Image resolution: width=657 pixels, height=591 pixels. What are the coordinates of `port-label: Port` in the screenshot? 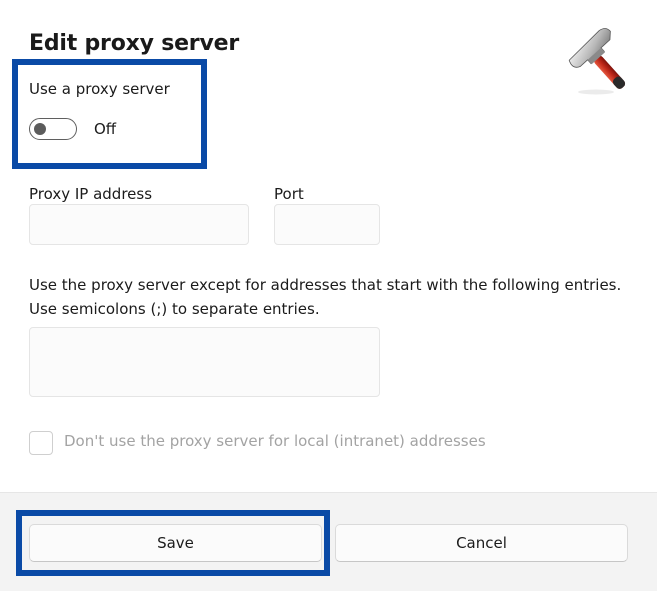 It's located at (289, 194).